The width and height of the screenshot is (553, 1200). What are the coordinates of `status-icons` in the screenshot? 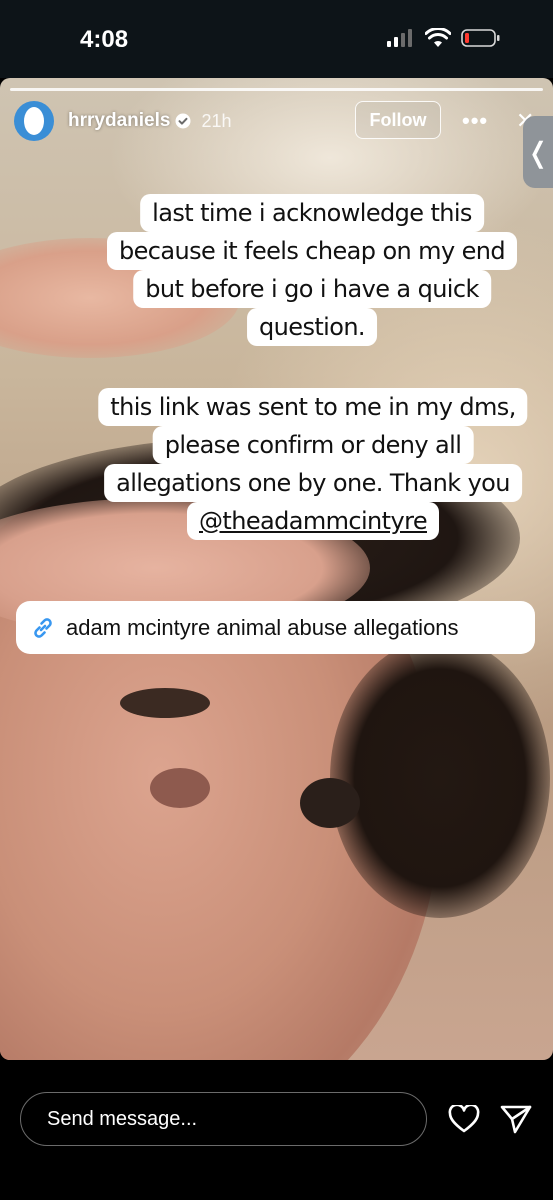 It's located at (444, 38).